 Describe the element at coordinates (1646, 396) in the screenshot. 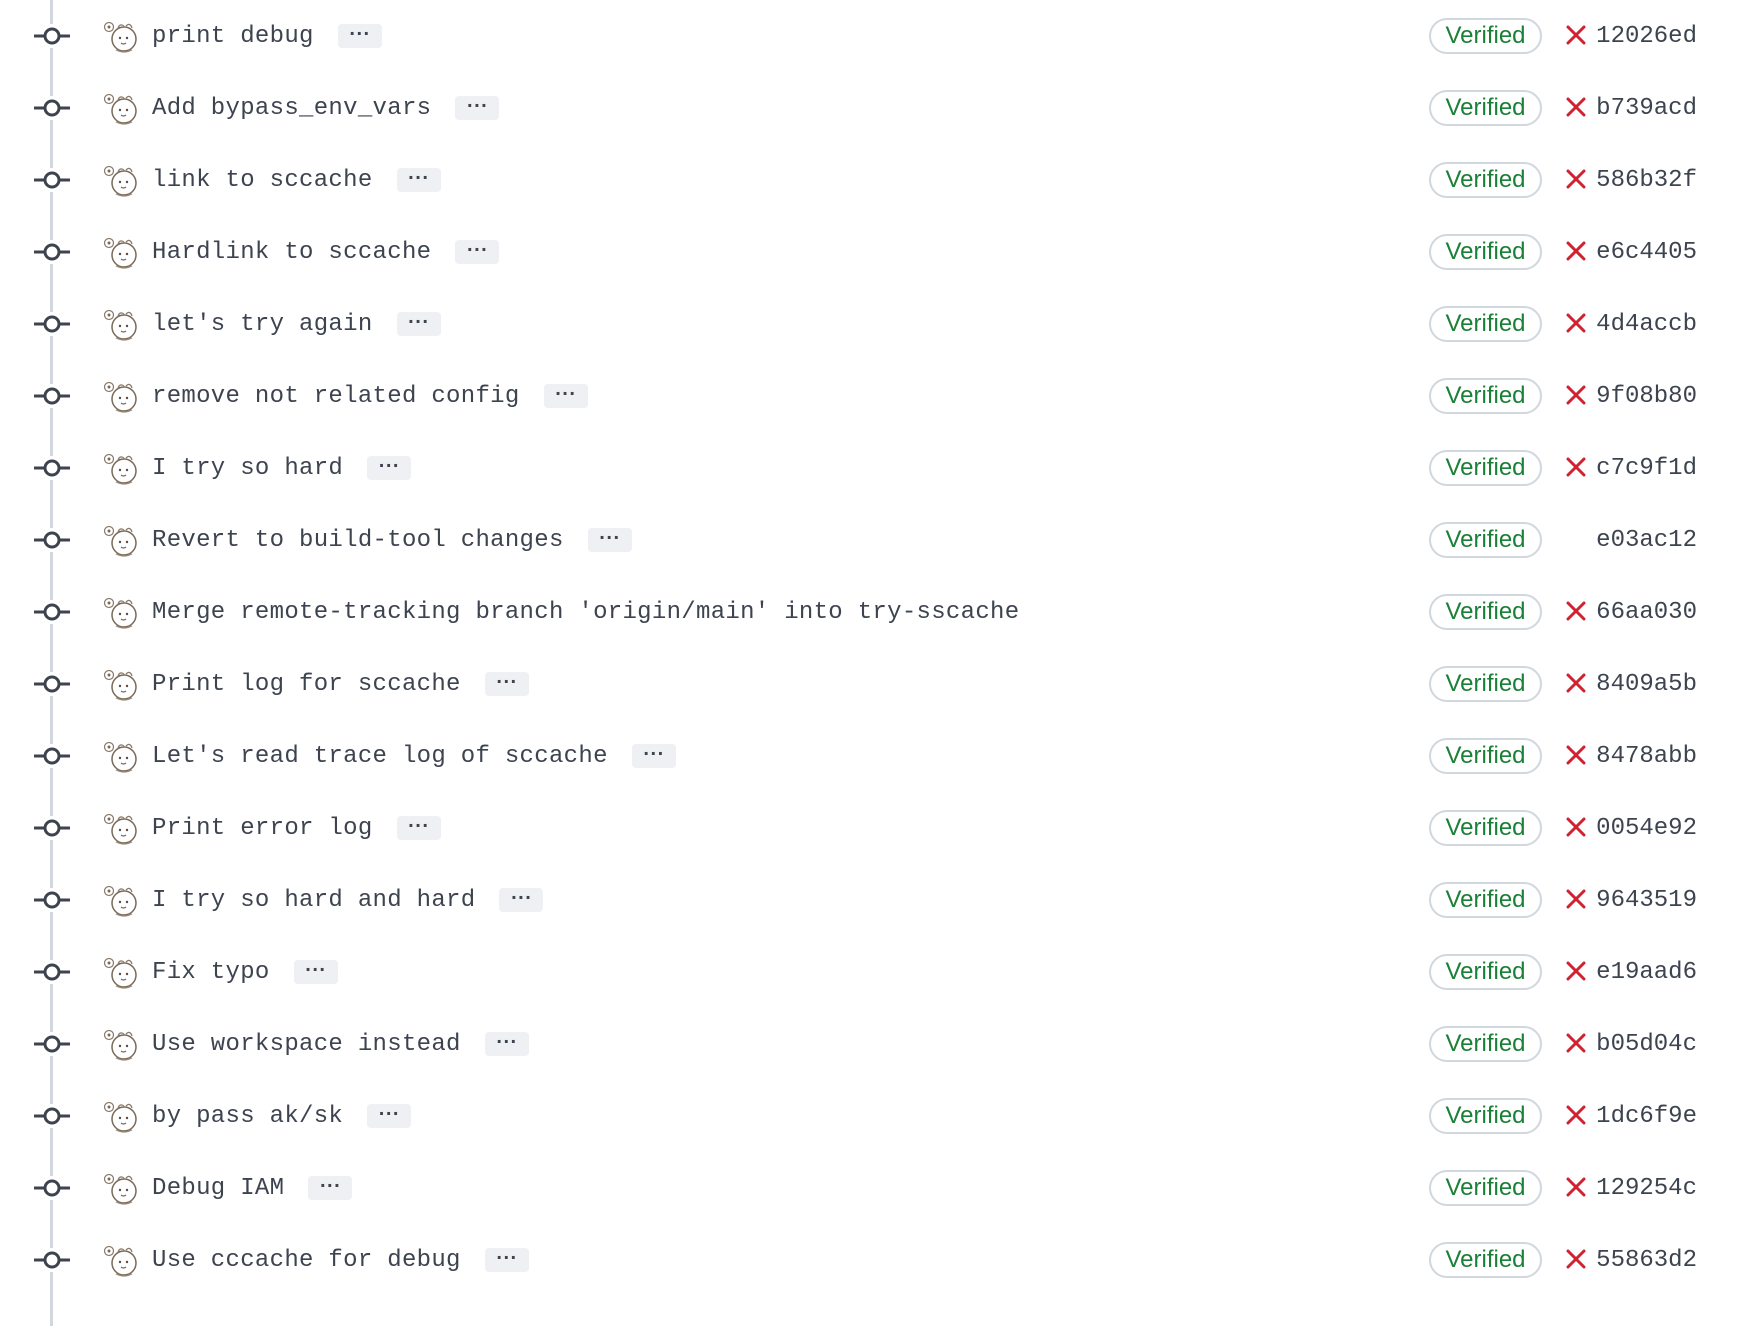

I see `commit-sha-link: 9f08b80` at that location.